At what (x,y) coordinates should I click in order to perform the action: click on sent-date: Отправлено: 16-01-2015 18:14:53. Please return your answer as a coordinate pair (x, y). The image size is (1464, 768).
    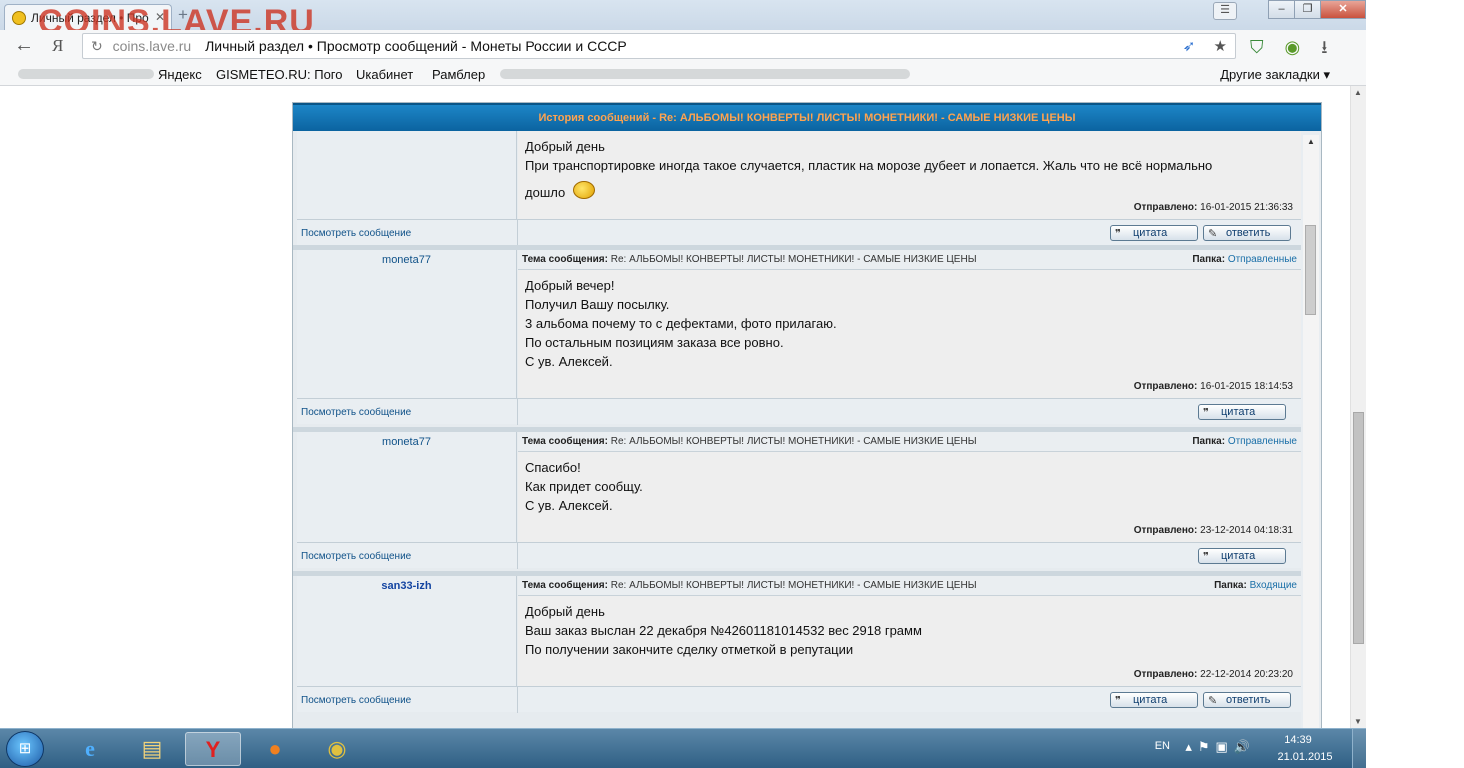
    Looking at the image, I should click on (1213, 386).